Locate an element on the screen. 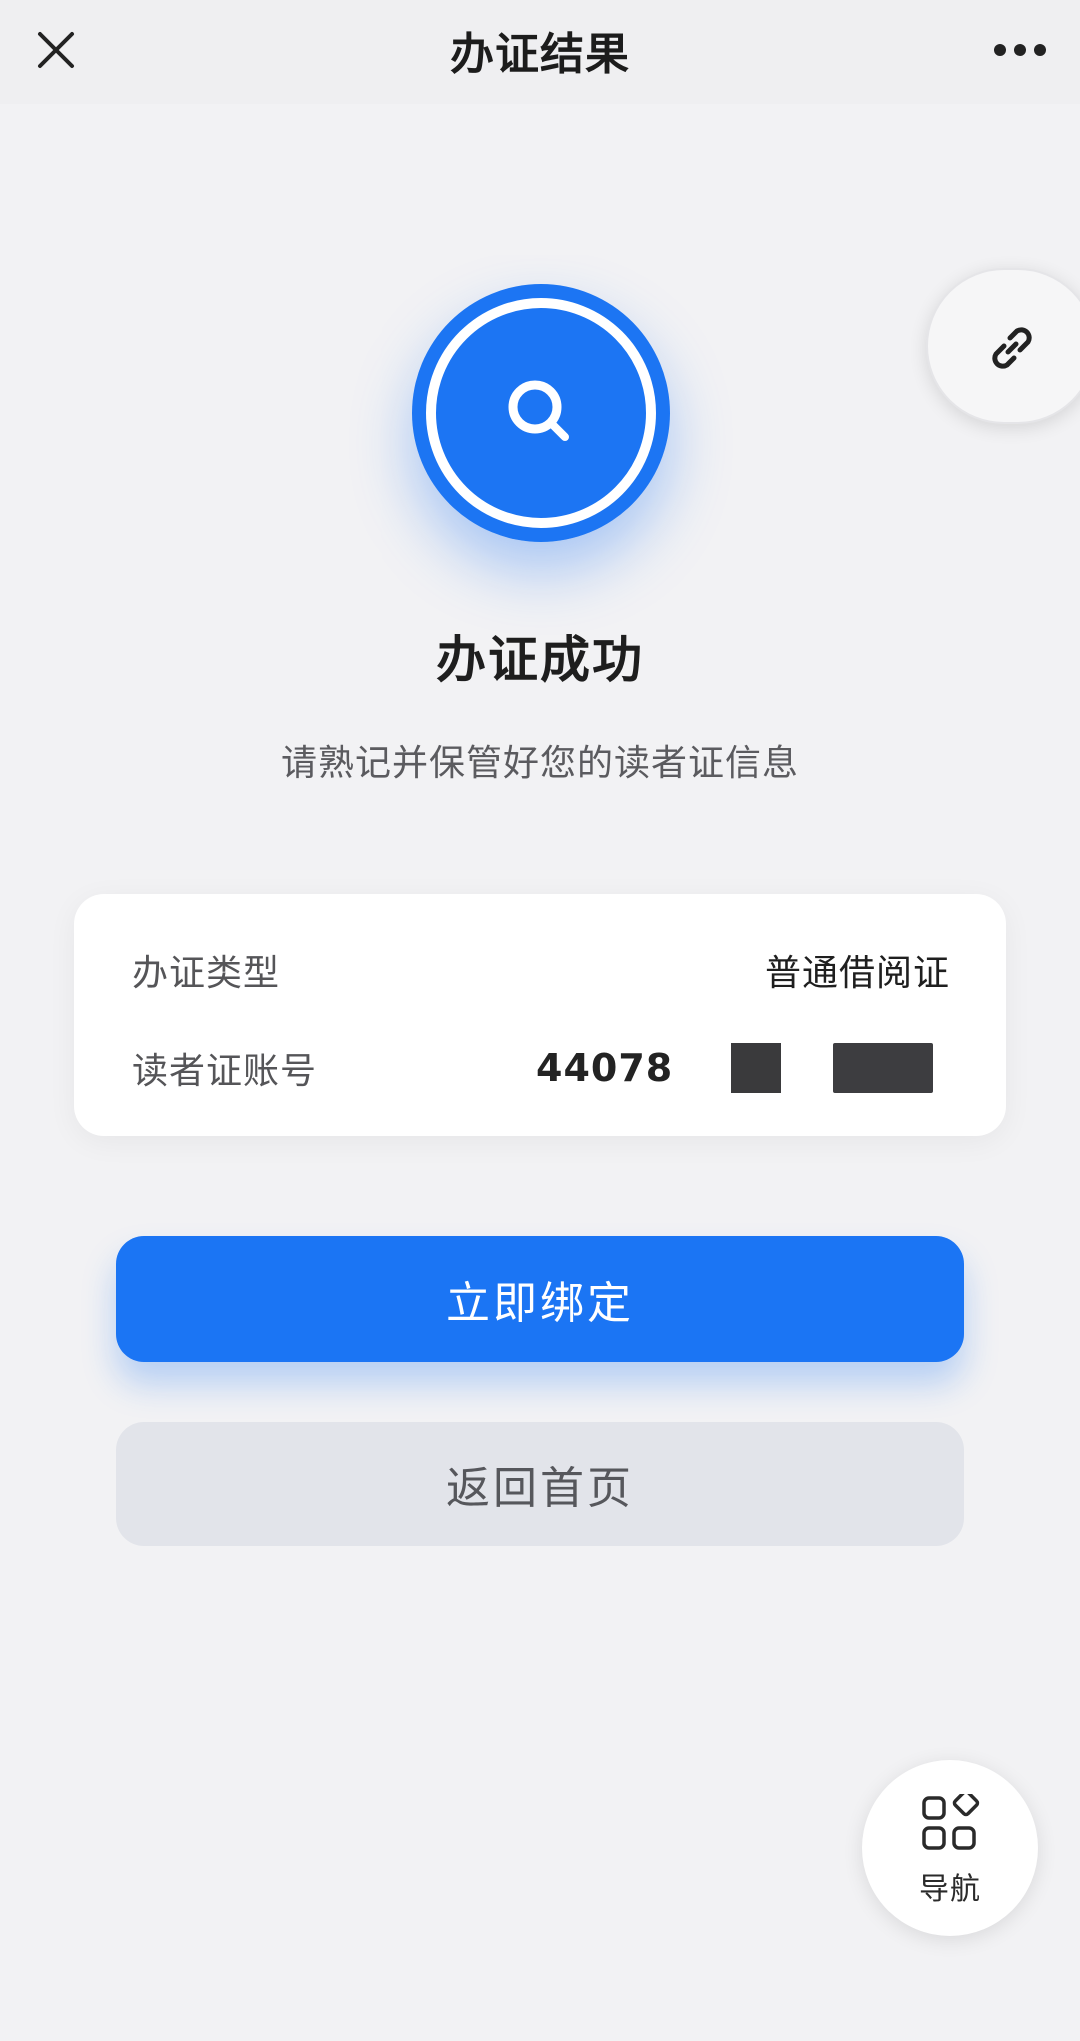  floating-nav-label: 导航 is located at coordinates (950, 1889).